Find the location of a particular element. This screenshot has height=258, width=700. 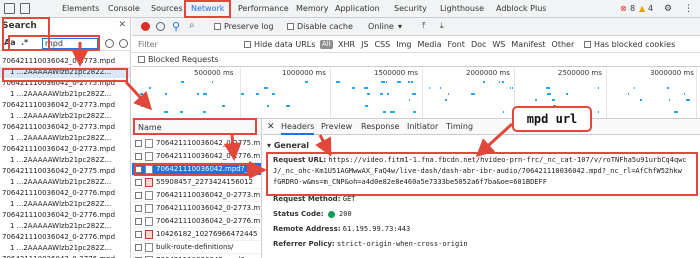

refresh-icon is located at coordinates (109, 43).